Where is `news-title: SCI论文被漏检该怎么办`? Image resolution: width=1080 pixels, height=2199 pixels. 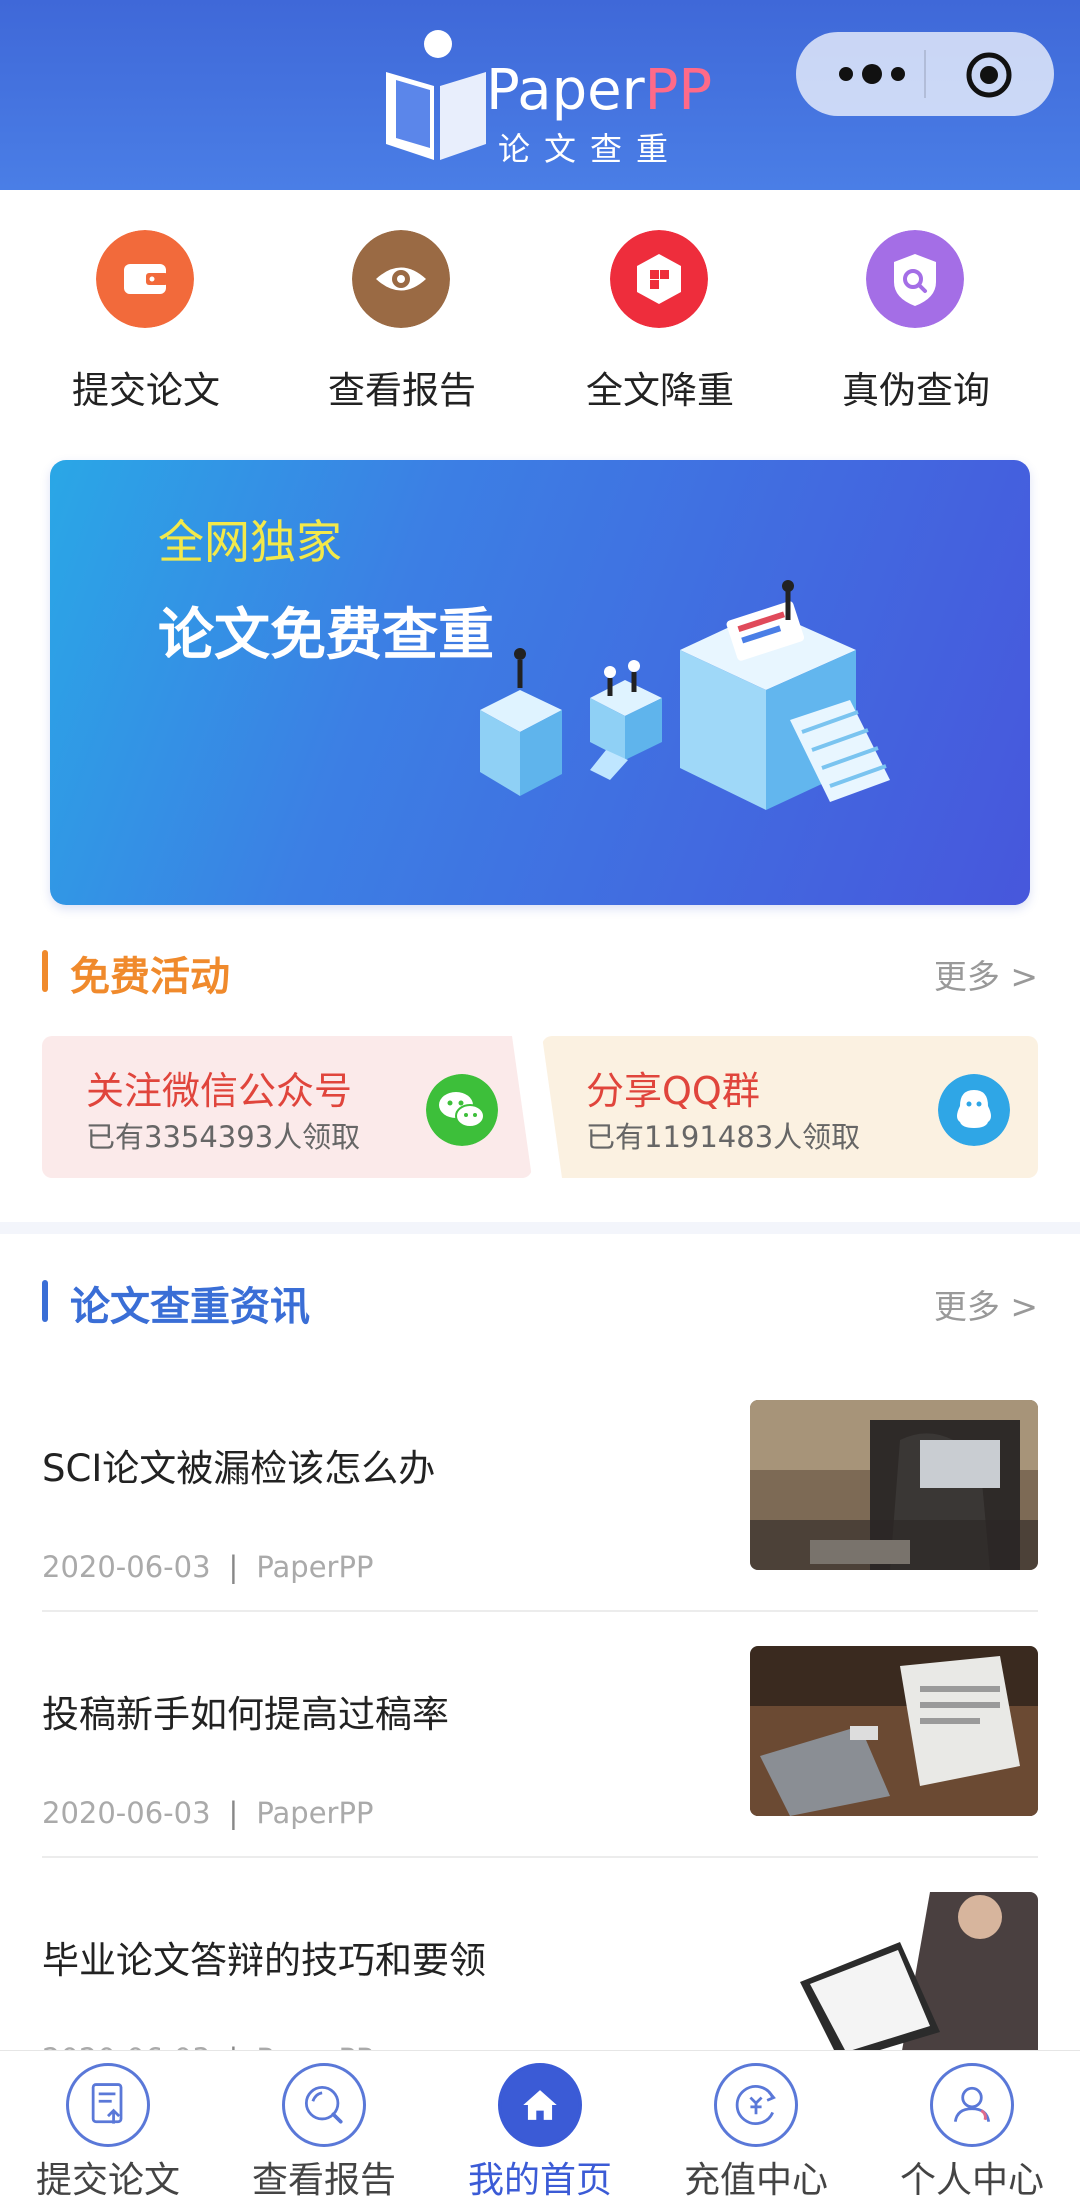
news-title: SCI论文被漏检该怎么办 is located at coordinates (239, 1468).